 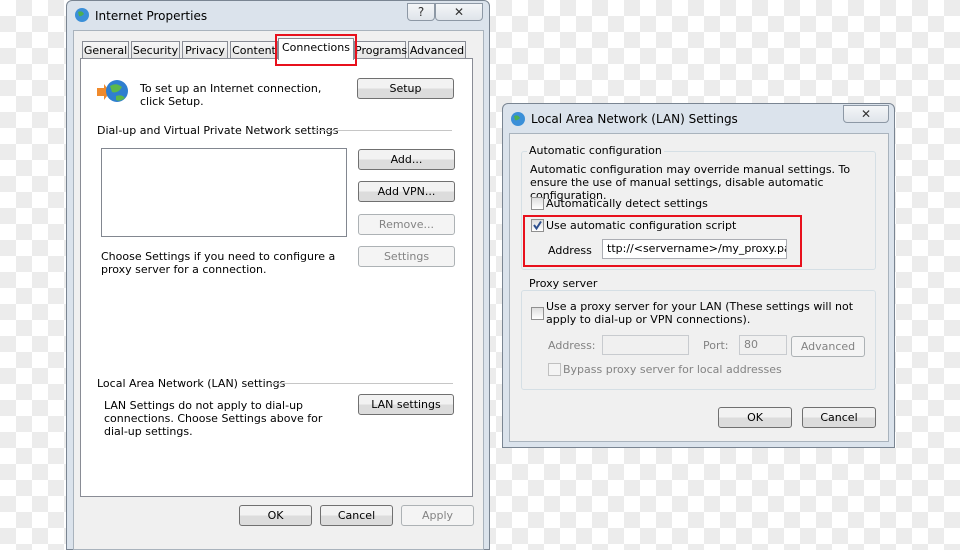 What do you see at coordinates (437, 50) in the screenshot?
I see `tab-advanced: Advanced` at bounding box center [437, 50].